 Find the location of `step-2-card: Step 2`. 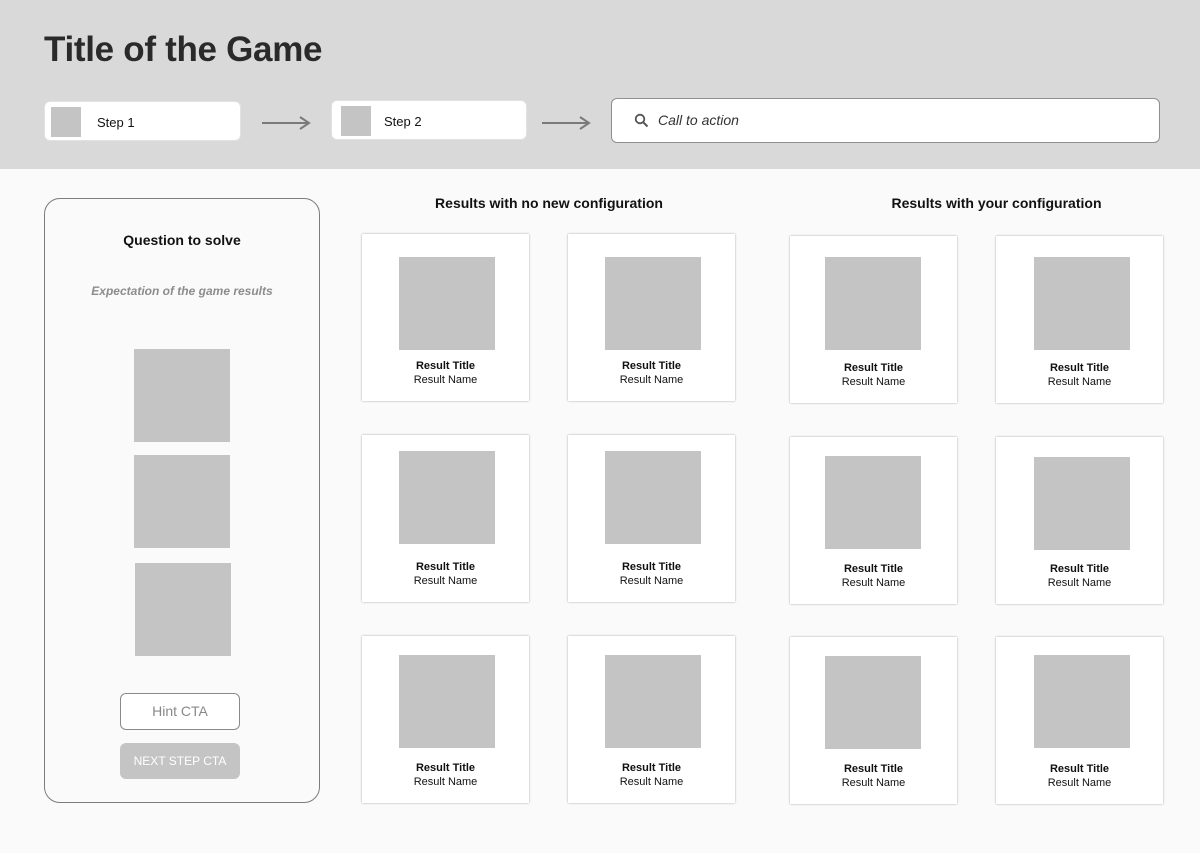

step-2-card: Step 2 is located at coordinates (429, 120).